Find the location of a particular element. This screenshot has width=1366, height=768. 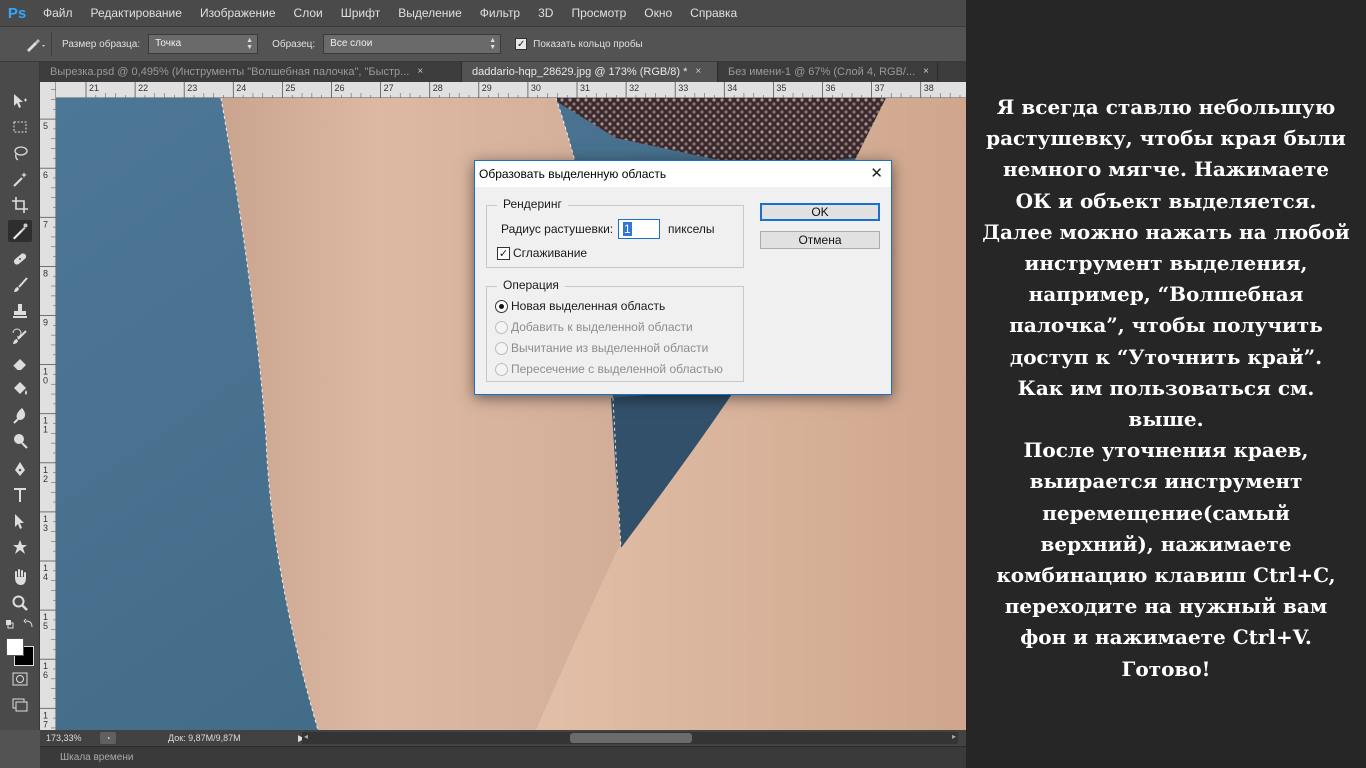

operation-legend: Операция is located at coordinates (531, 285).